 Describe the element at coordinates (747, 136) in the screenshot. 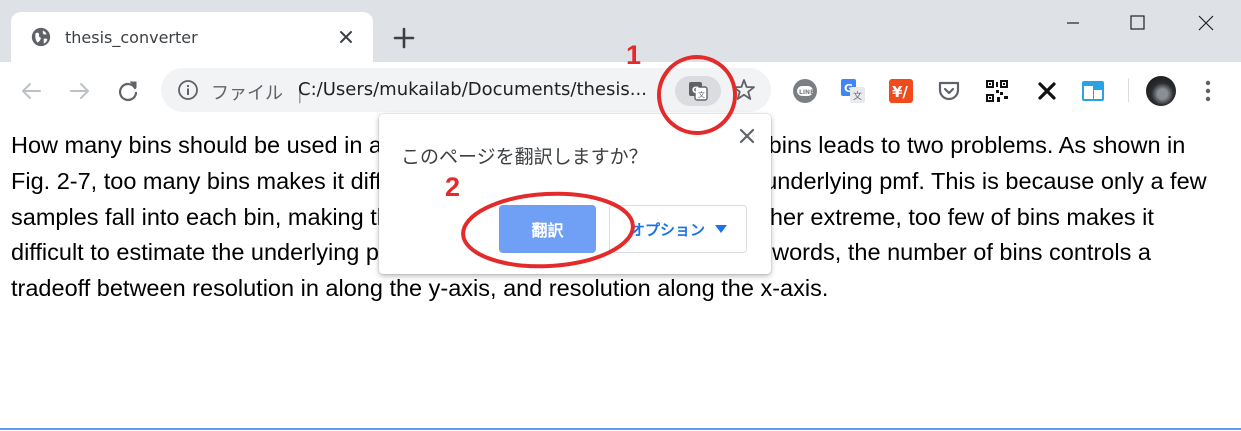

I see `popup-close-icon` at that location.